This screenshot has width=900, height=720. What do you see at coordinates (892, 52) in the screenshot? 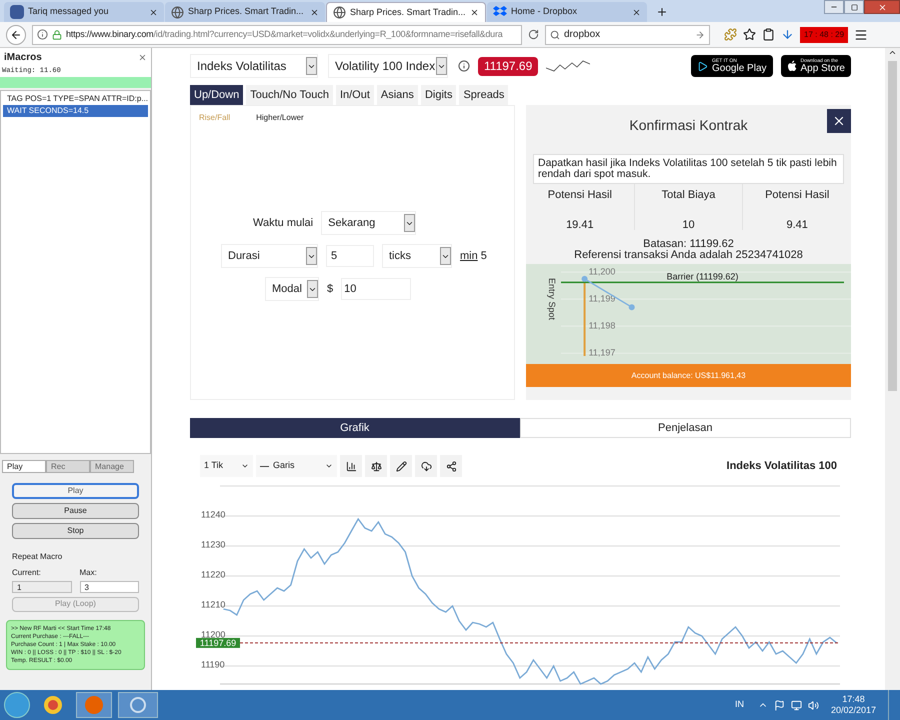
I see `scroll-up-icon` at bounding box center [892, 52].